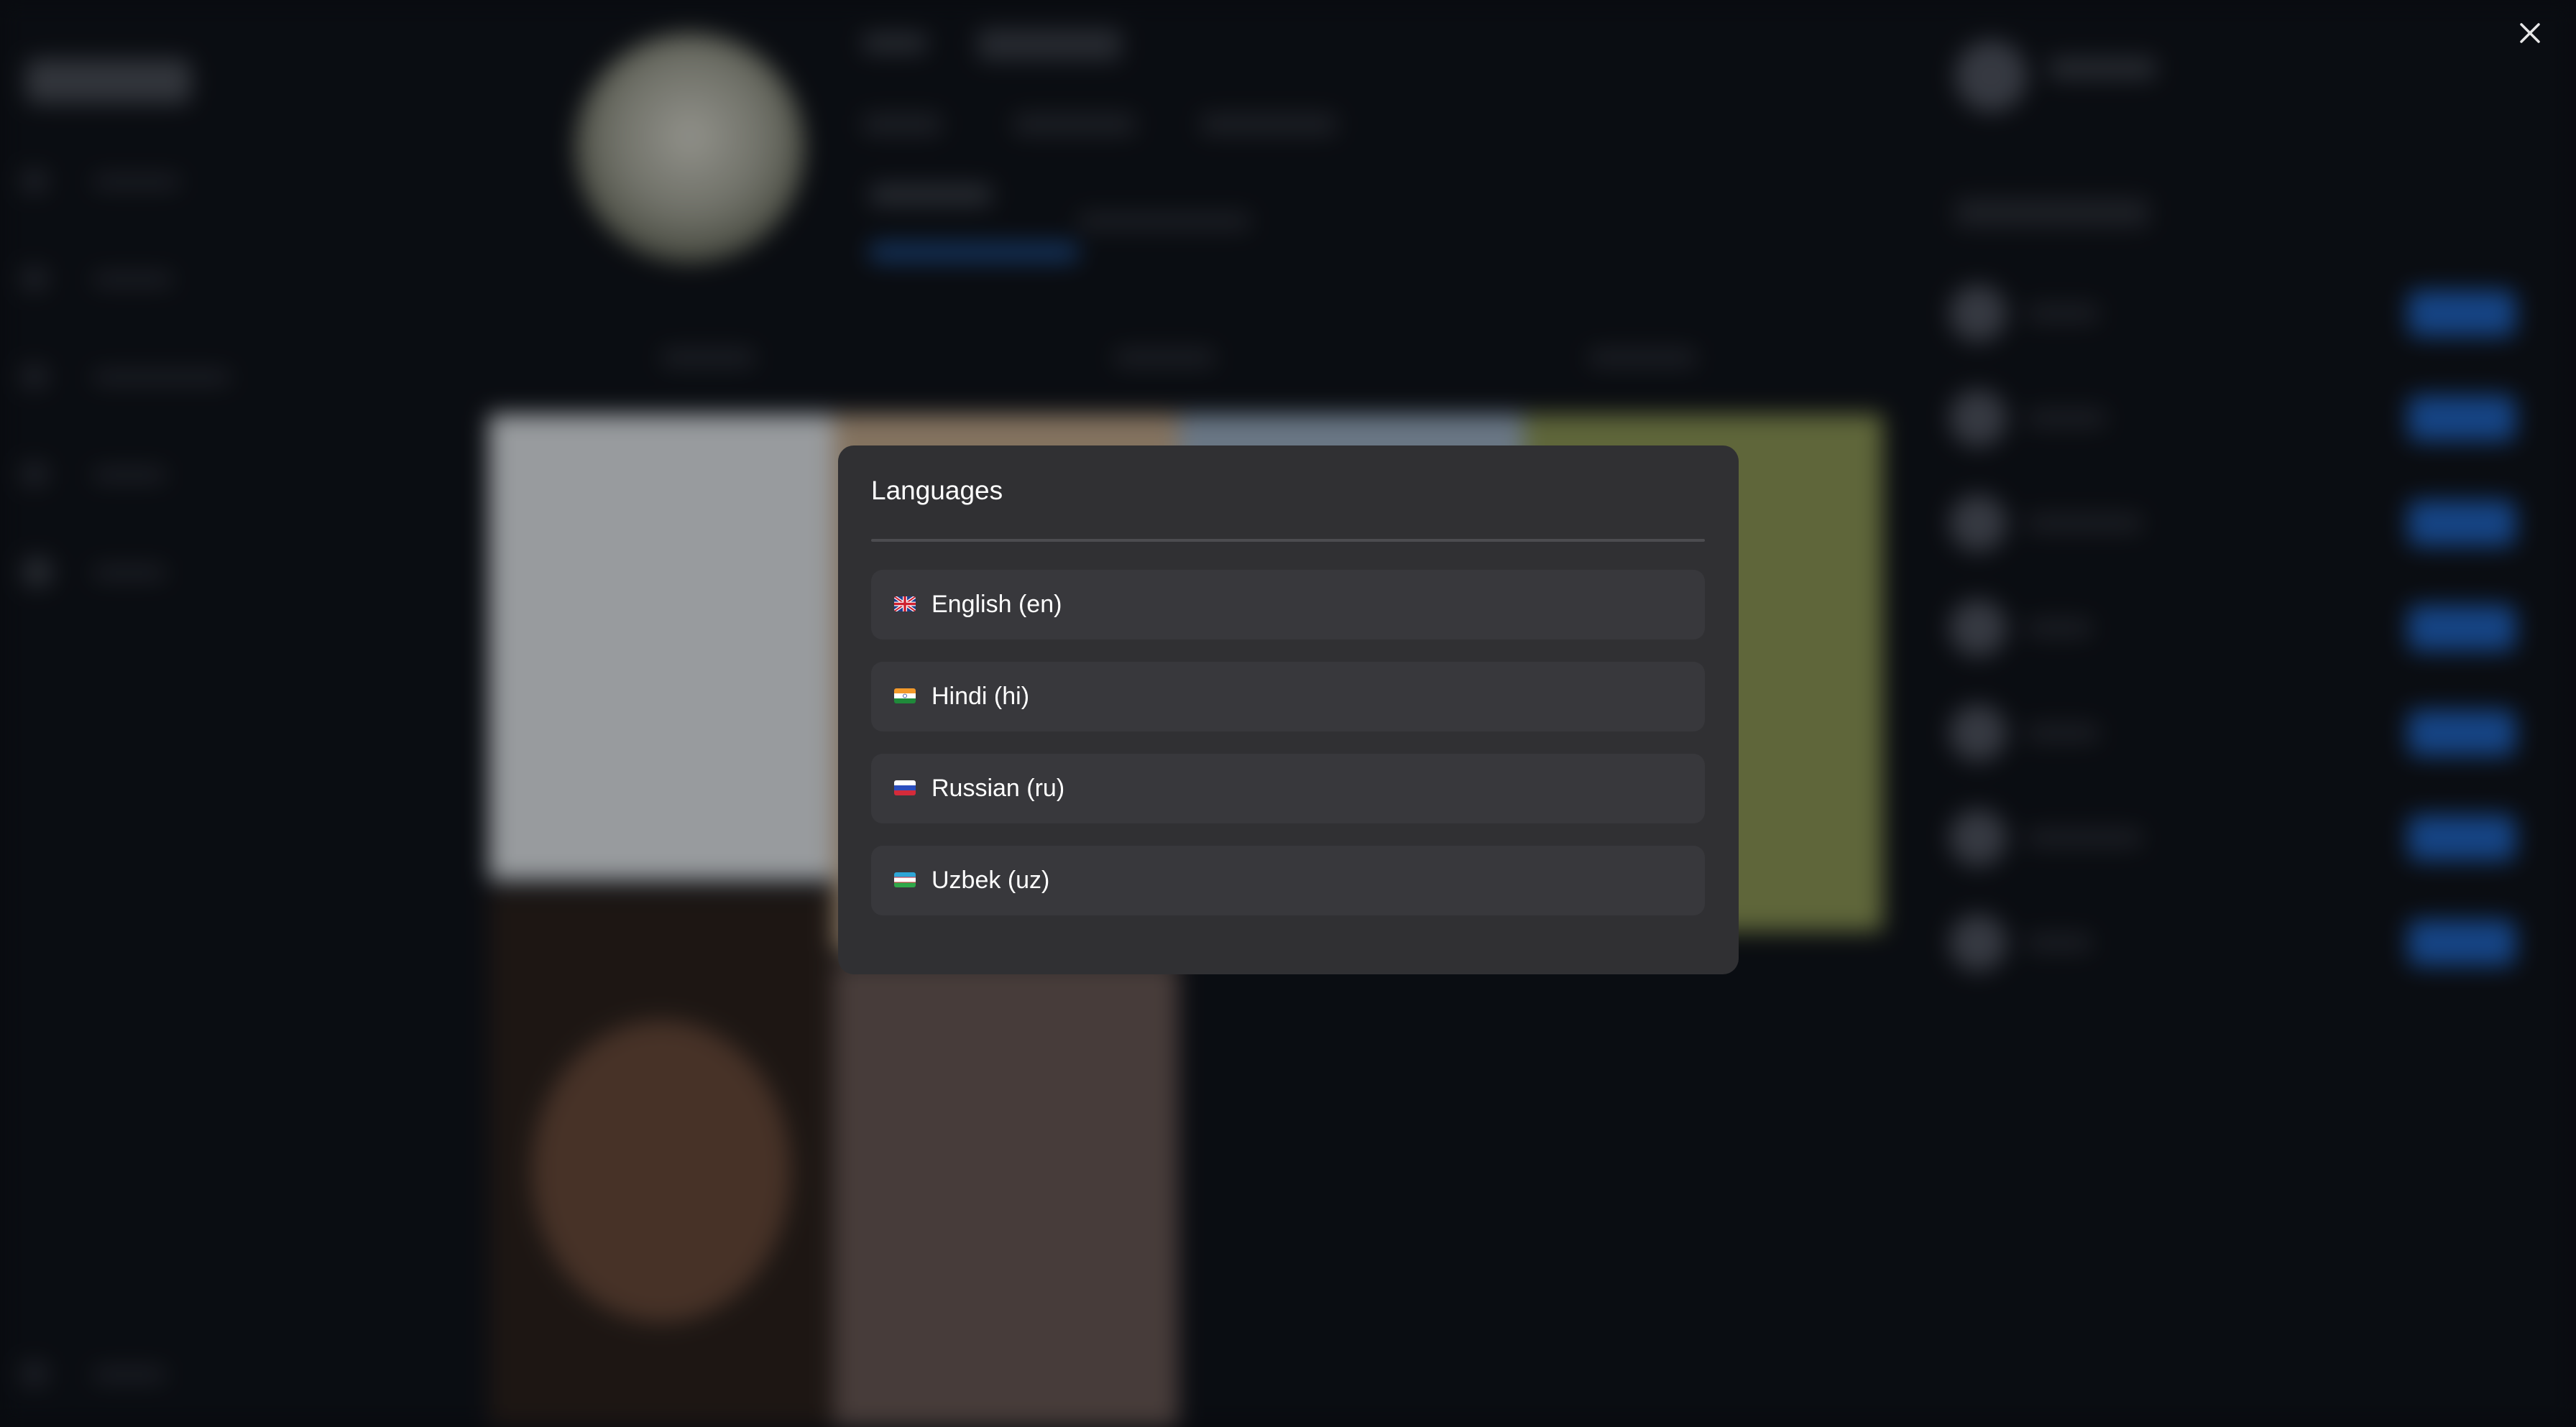  What do you see at coordinates (1288, 880) in the screenshot?
I see `language-option-uz: Uzbek (uz)` at bounding box center [1288, 880].